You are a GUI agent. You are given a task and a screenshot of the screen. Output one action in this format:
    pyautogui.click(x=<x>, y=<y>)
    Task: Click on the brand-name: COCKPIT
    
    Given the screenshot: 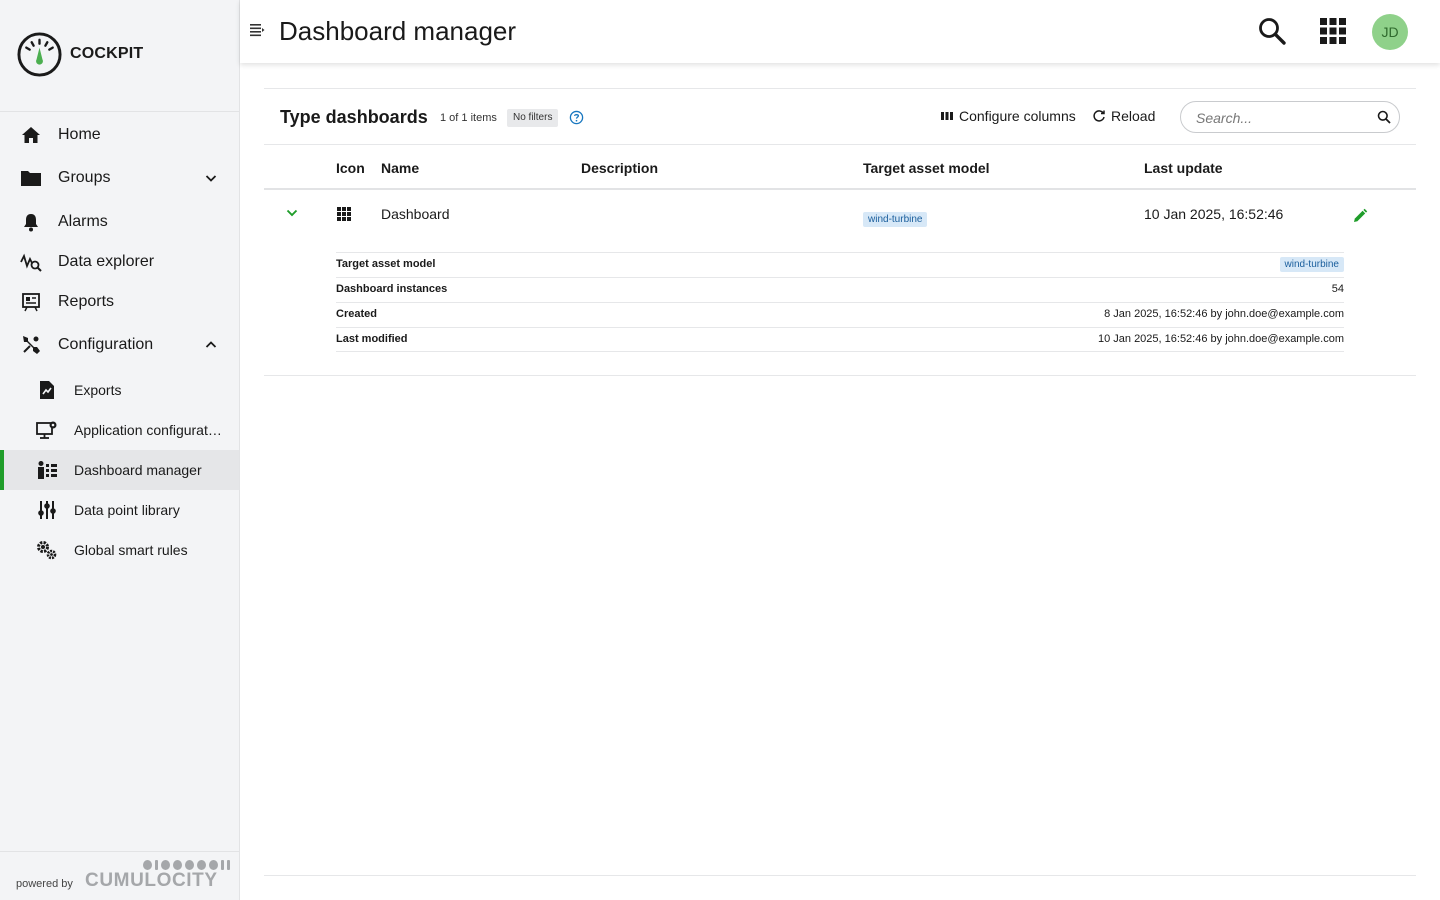 What is the action you would take?
    pyautogui.click(x=107, y=53)
    